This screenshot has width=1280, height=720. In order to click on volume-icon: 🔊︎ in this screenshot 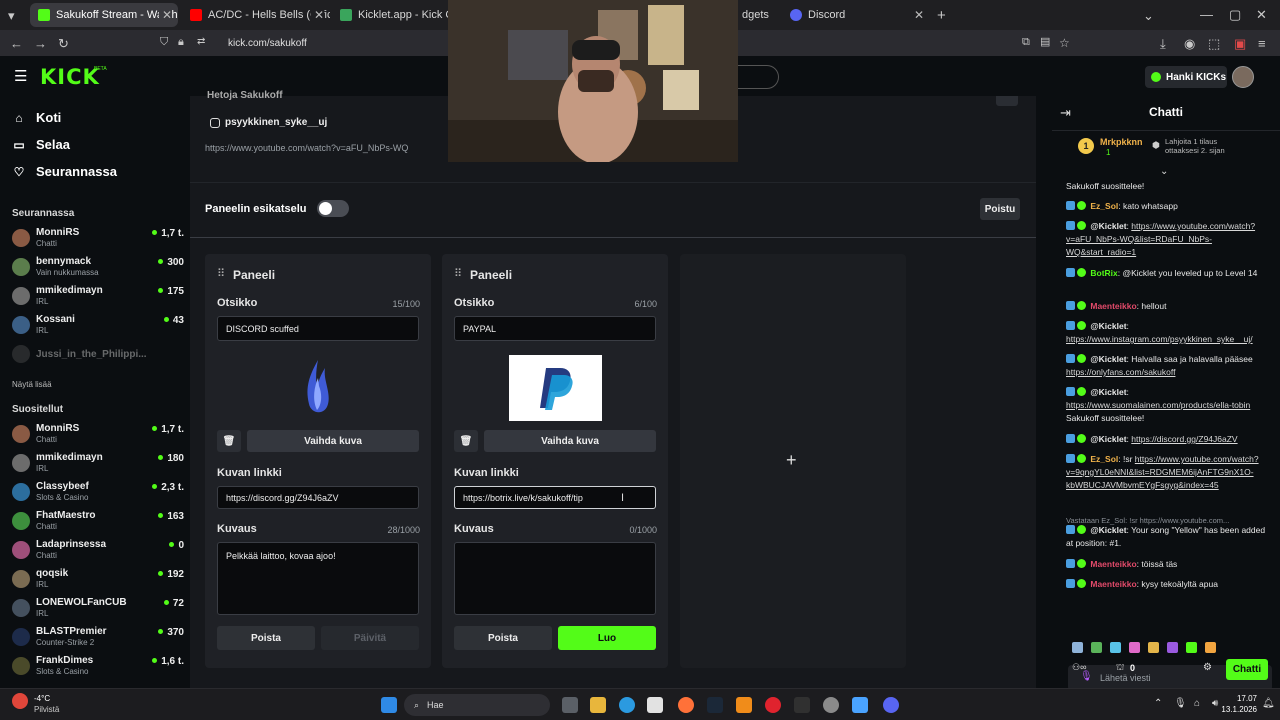, I will do `click(1215, 703)`.